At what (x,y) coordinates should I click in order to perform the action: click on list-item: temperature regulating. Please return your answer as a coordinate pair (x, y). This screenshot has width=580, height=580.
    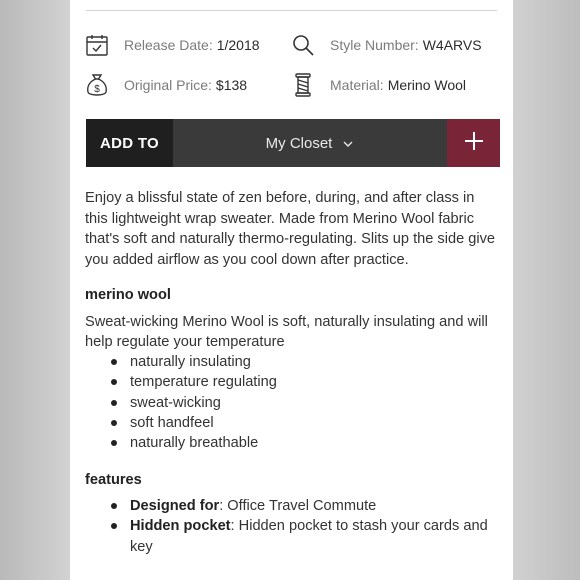
    Looking at the image, I should click on (194, 382).